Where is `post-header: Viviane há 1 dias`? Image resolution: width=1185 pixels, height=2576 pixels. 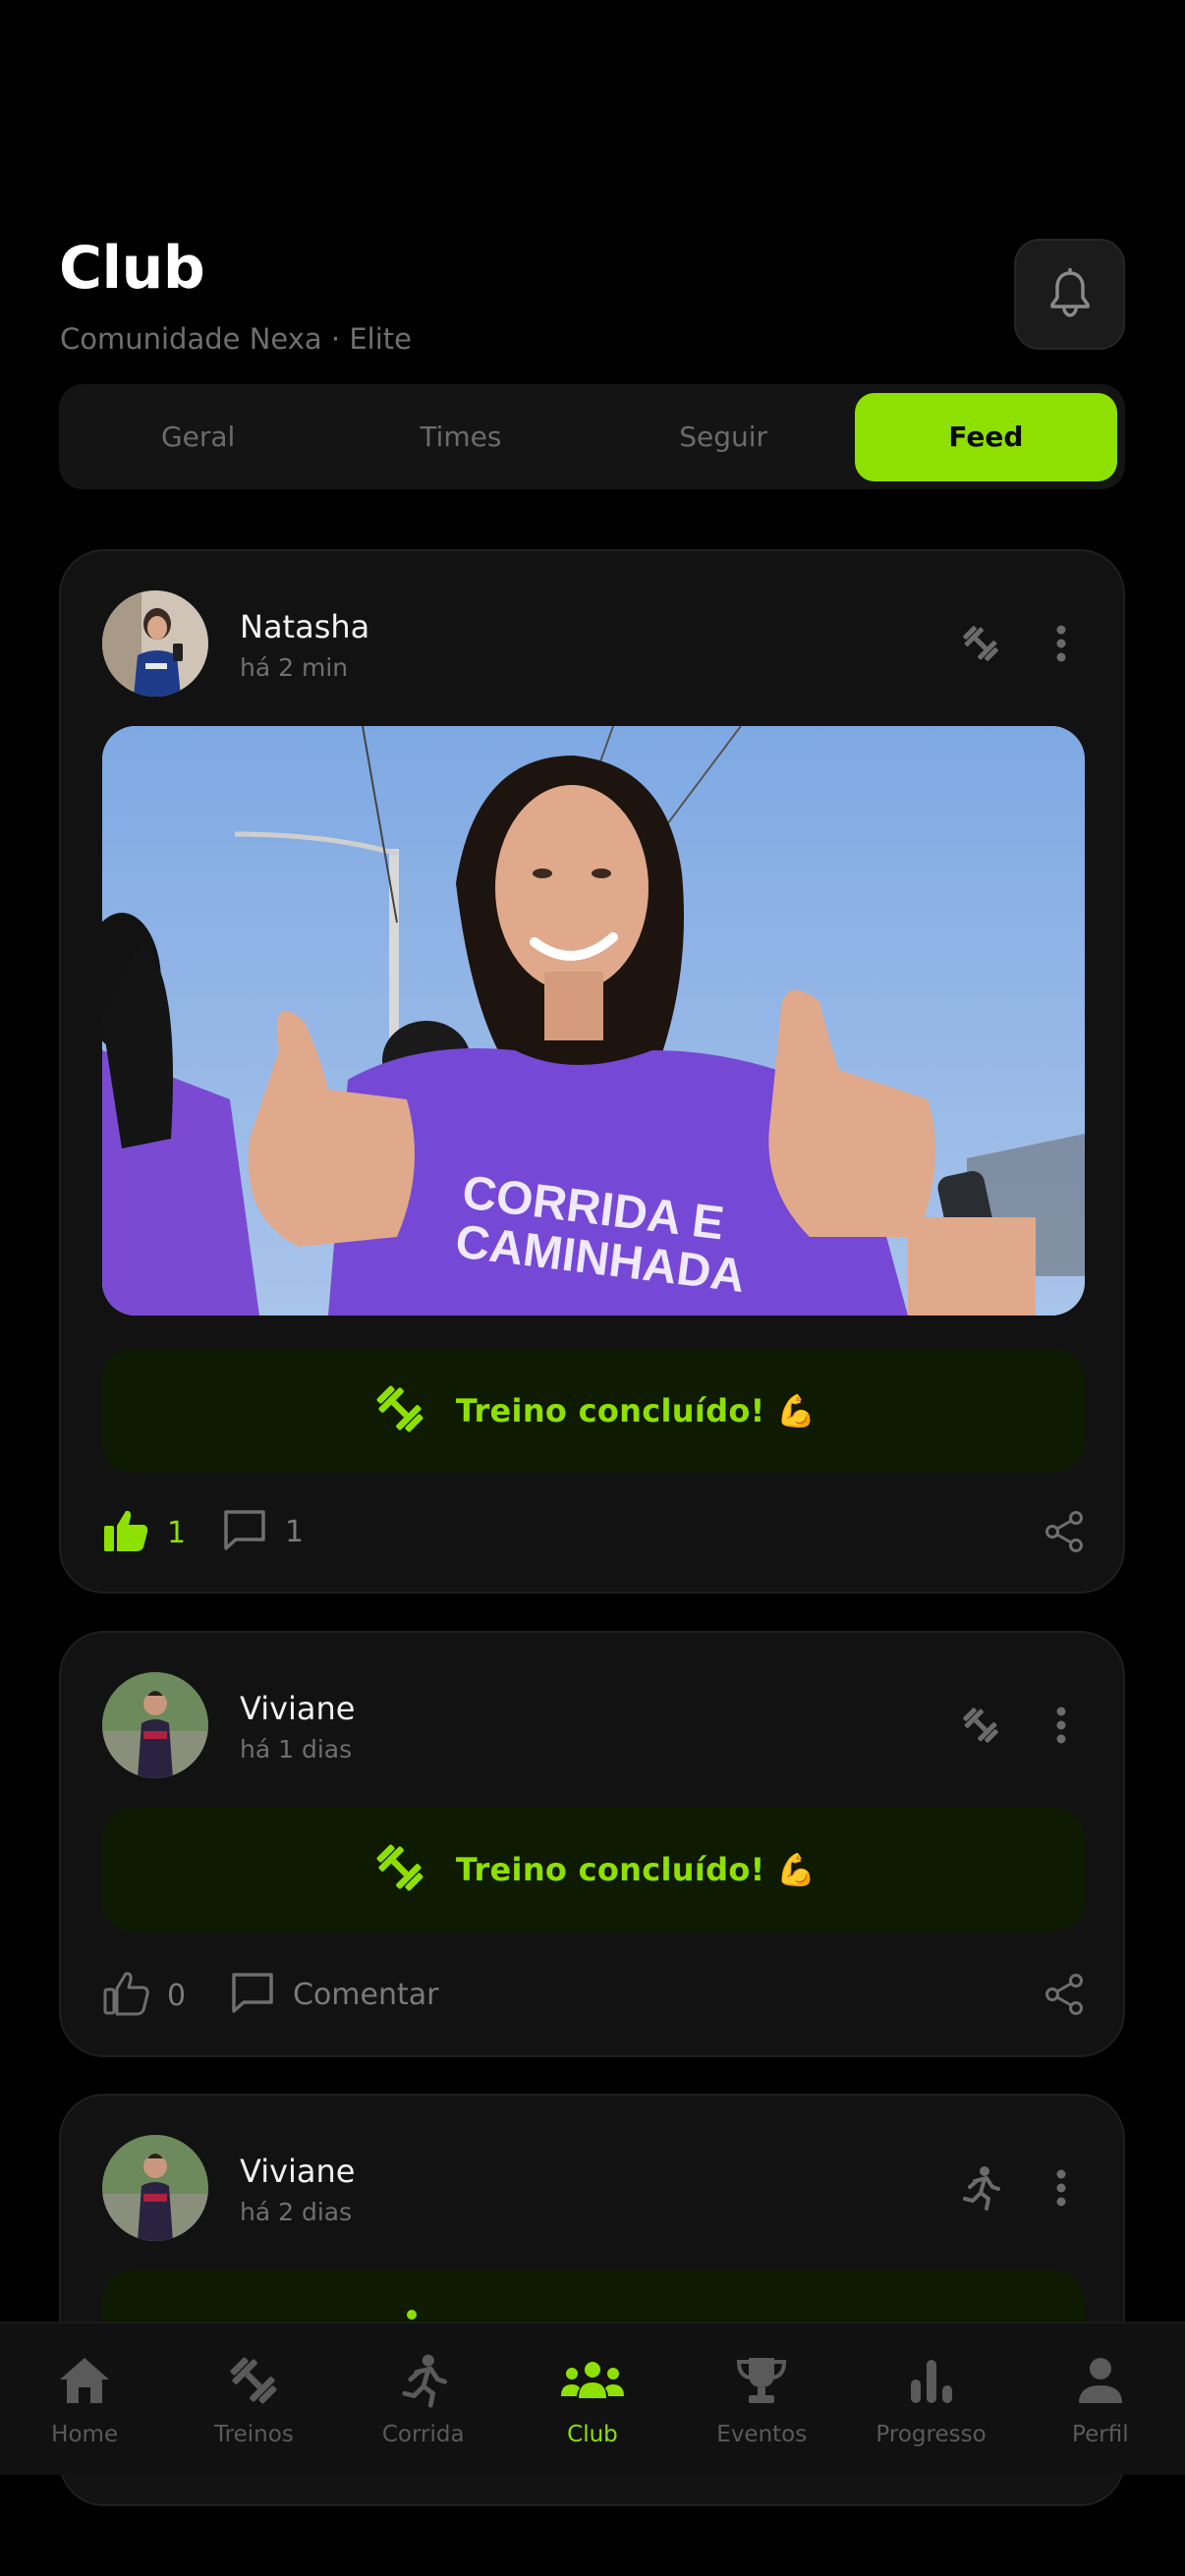
post-header: Viviane há 1 dias is located at coordinates (594, 1725).